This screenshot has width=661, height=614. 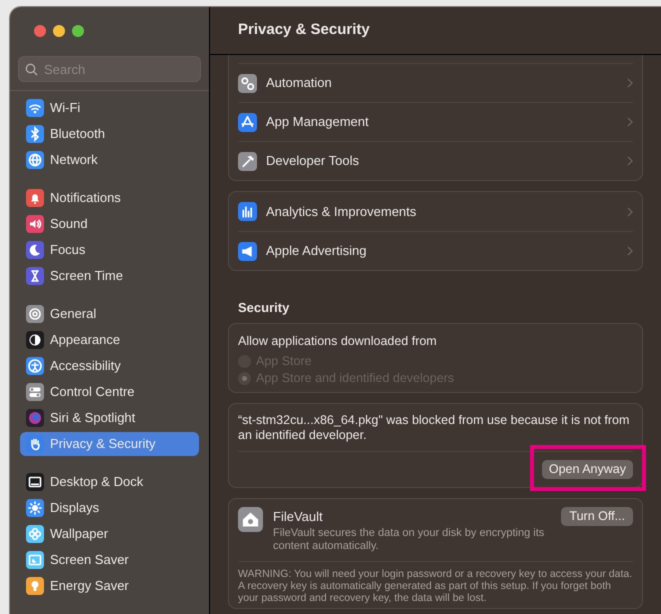 I want to click on sidebar-item: Network, so click(x=109, y=160).